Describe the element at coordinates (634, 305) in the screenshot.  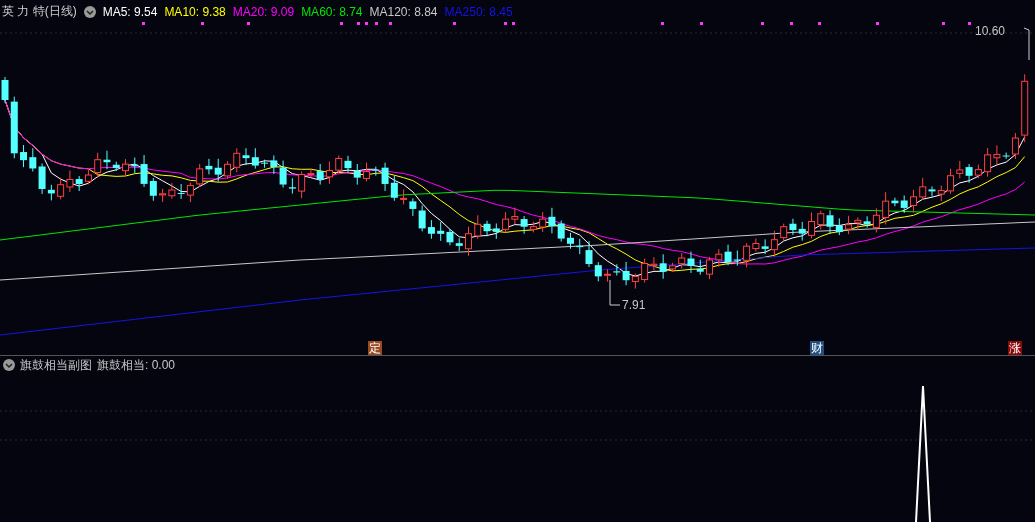
I see `low-price-label: 7.91` at that location.